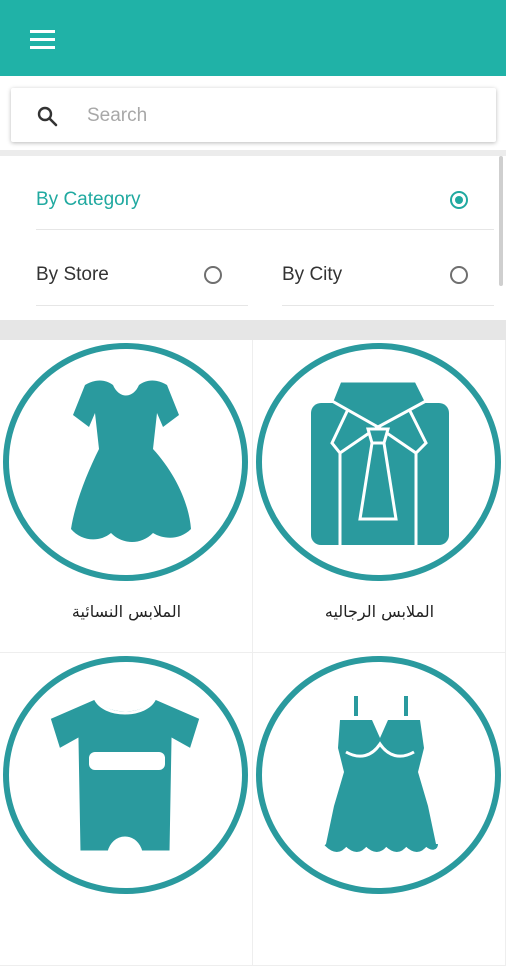 This screenshot has height=966, width=506. I want to click on filter-by-city: By City, so click(388, 275).